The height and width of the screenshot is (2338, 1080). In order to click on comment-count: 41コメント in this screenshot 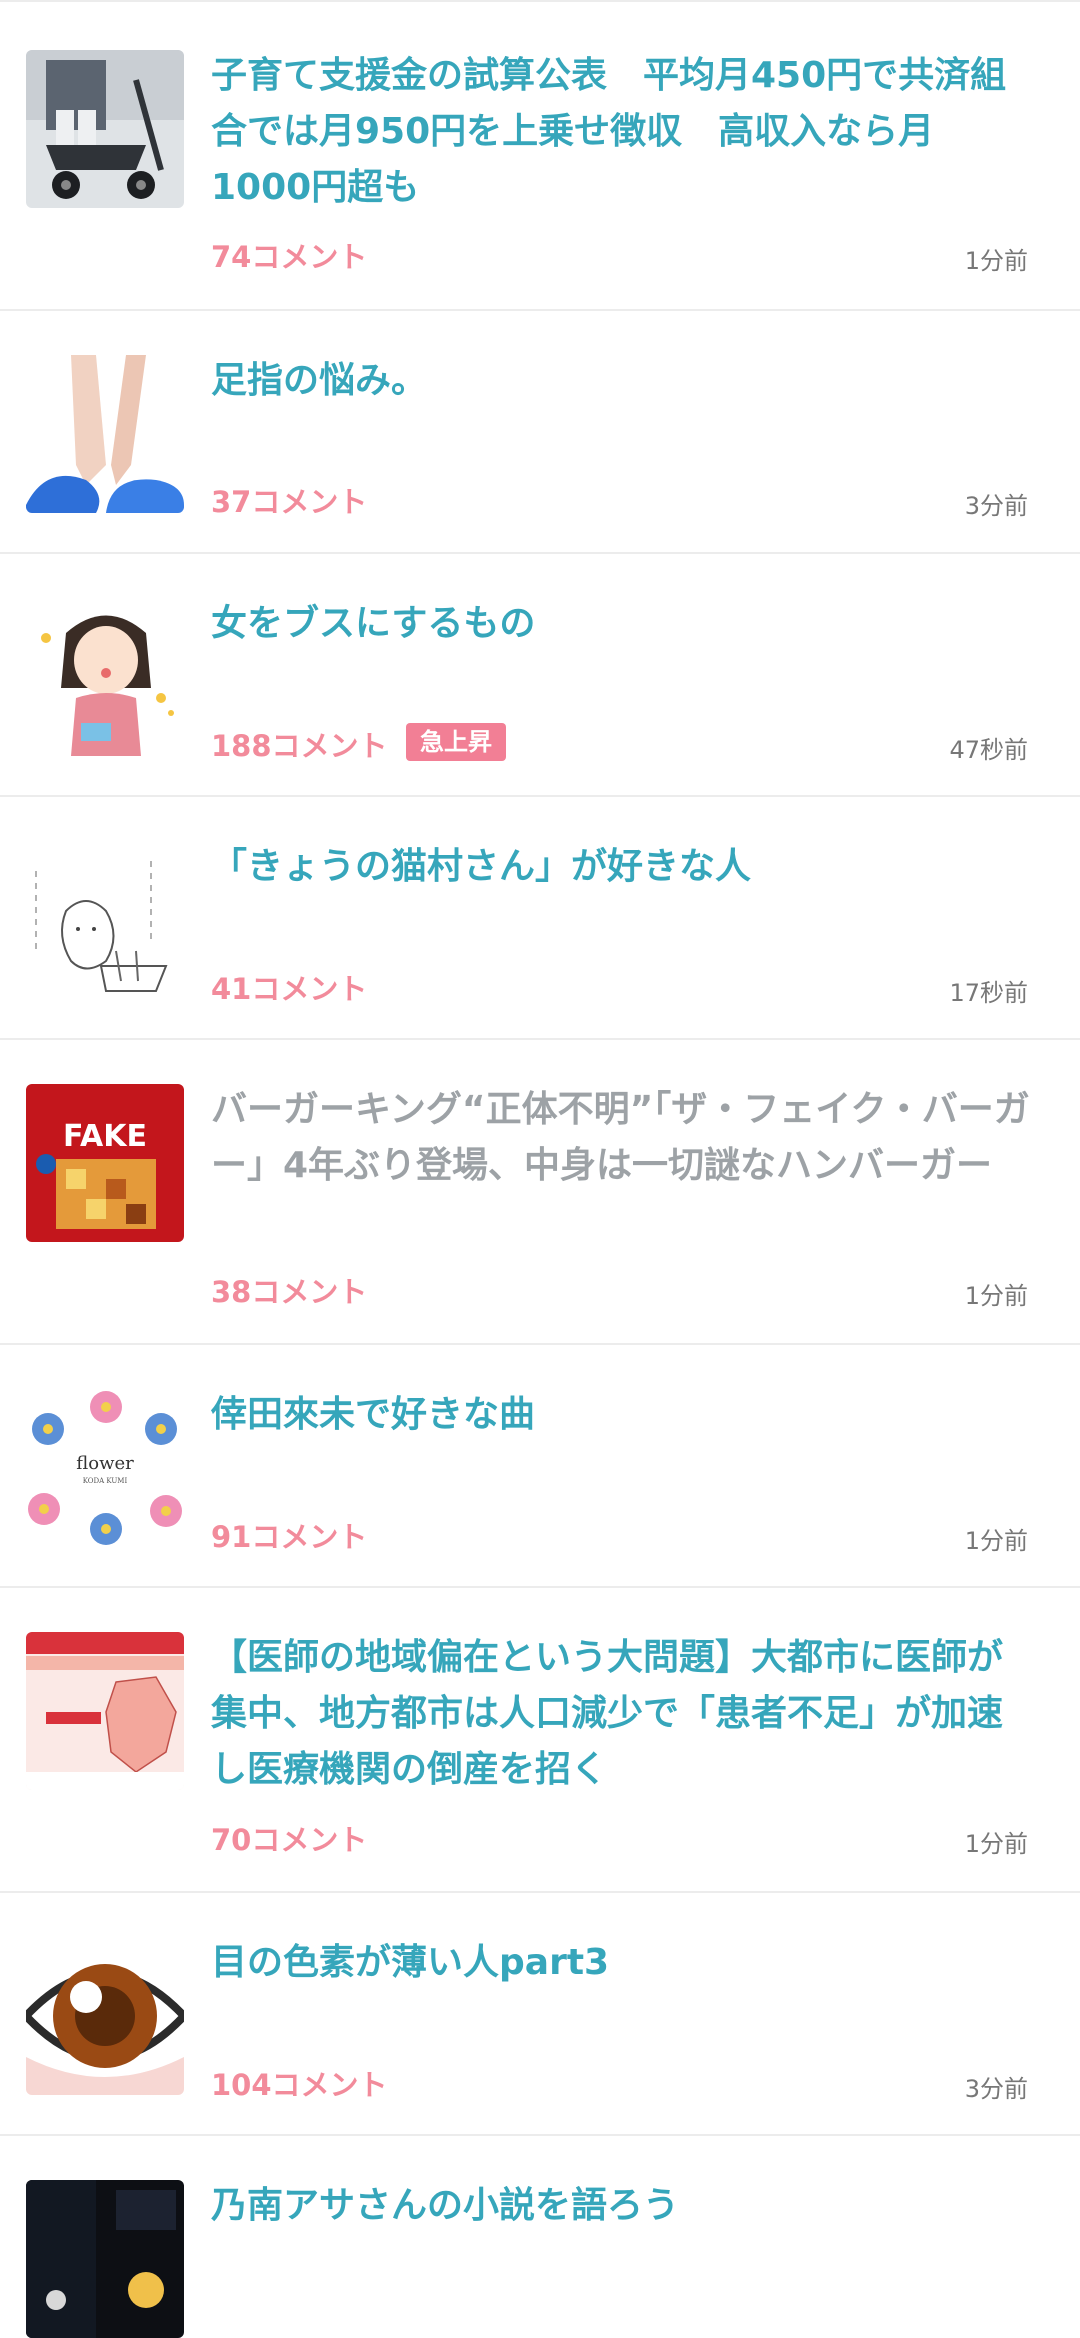, I will do `click(289, 989)`.